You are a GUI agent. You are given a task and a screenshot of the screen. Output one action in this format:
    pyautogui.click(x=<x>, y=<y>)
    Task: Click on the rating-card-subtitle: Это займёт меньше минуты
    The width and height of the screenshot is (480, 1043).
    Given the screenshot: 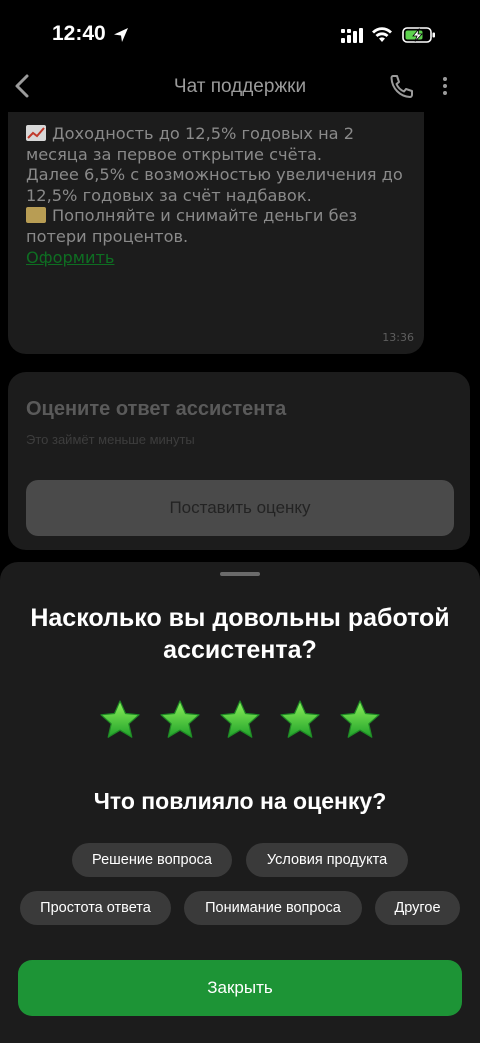 What is the action you would take?
    pyautogui.click(x=110, y=439)
    